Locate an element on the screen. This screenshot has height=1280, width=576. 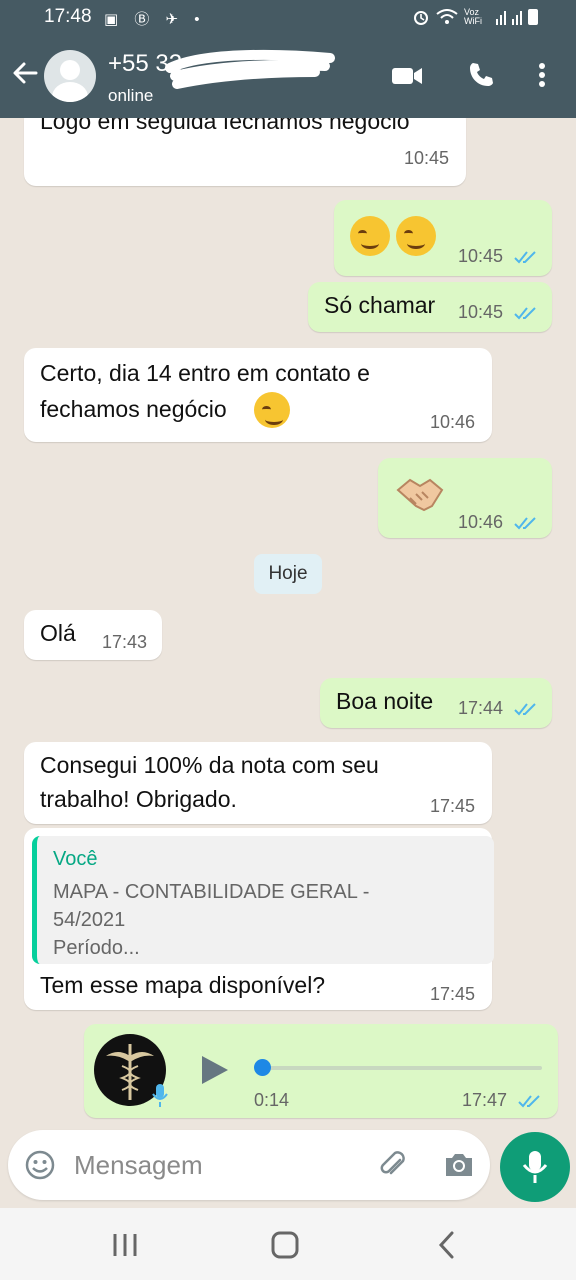
message-text-line1: Certo, dia 14 entro em contato e is located at coordinates (205, 373).